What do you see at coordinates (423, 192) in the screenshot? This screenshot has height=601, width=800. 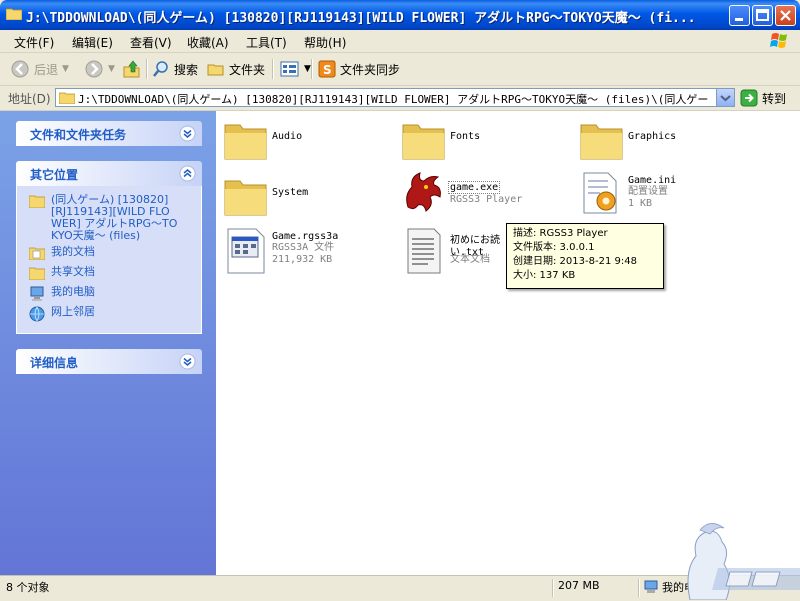 I see `dragon-icon` at bounding box center [423, 192].